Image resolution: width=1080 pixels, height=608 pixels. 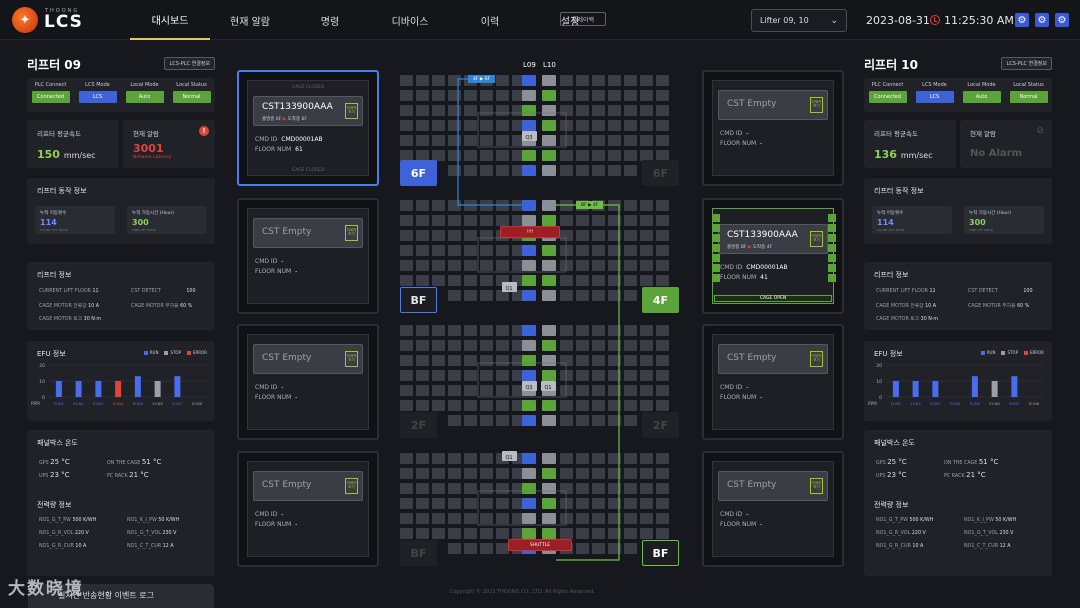 What do you see at coordinates (528, 138) in the screenshot?
I see `slot-label: Q3` at bounding box center [528, 138].